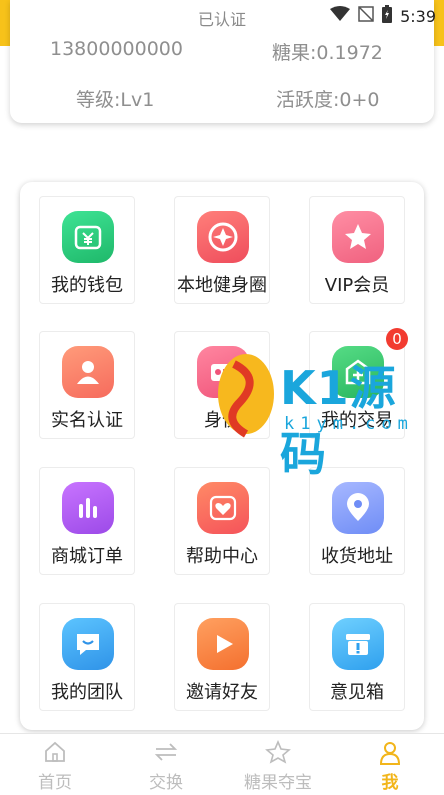 Image resolution: width=444 pixels, height=795 pixels. Describe the element at coordinates (349, 424) in the screenshot. I see `watermark-domain: k1ym.com` at that location.